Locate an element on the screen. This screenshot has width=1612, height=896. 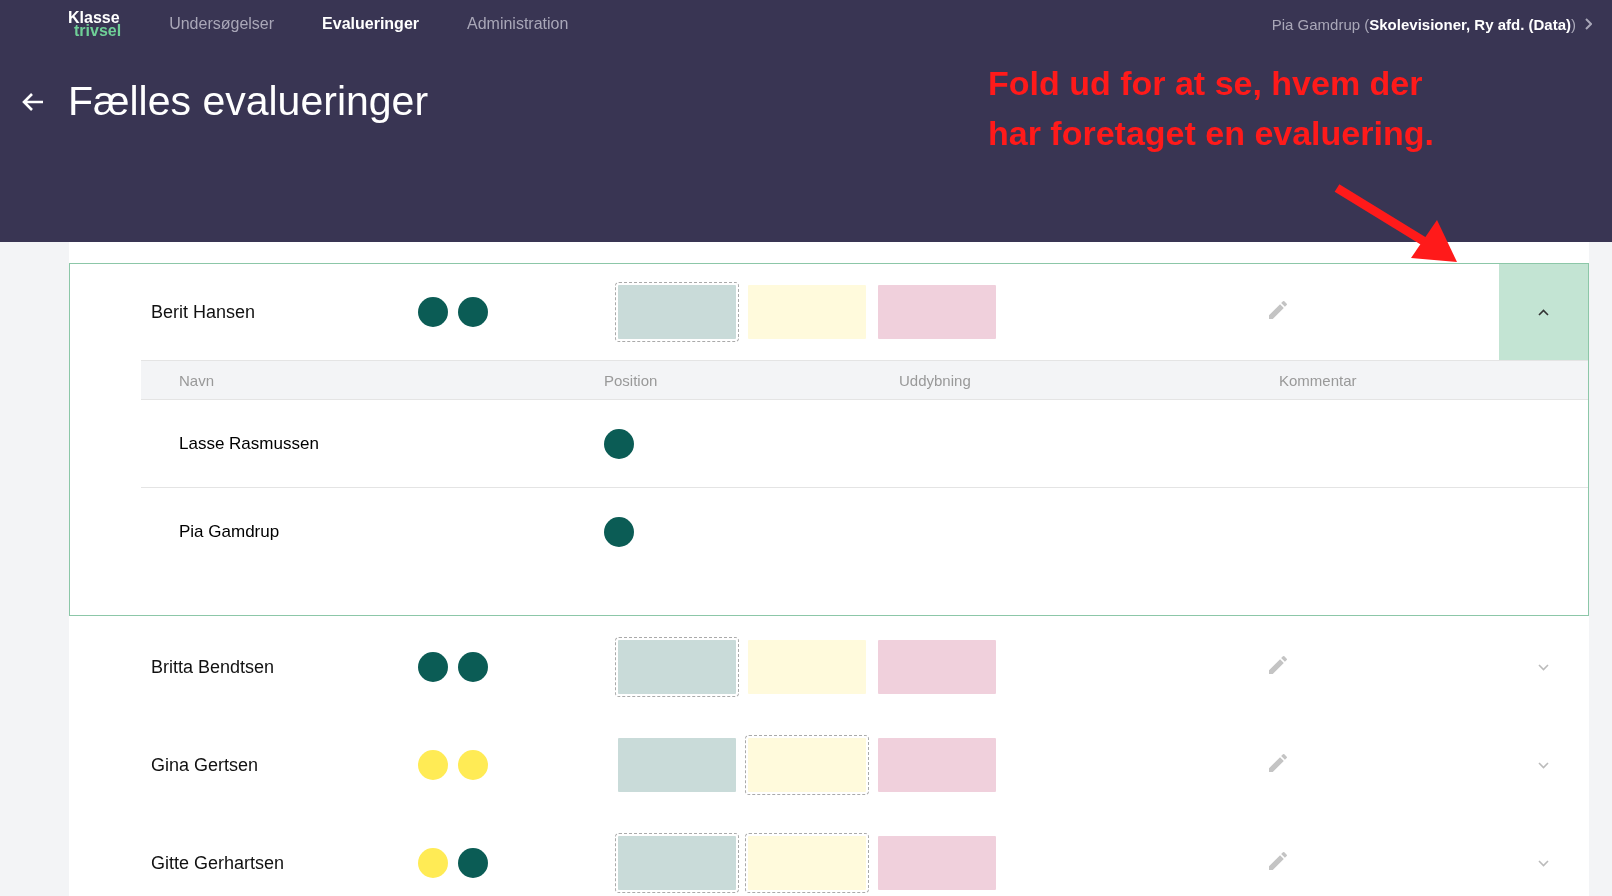
column-header: Kommentar is located at coordinates (1318, 380).